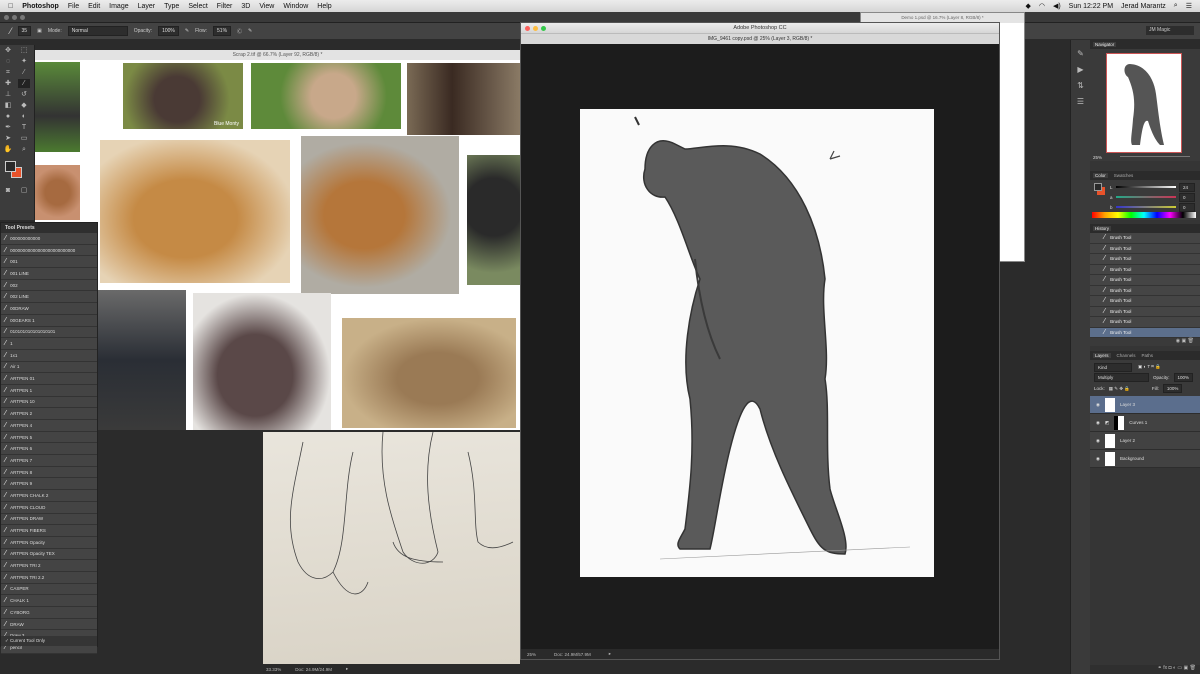 This screenshot has width=1200, height=674. What do you see at coordinates (49, 507) in the screenshot?
I see `tool-preset-item: ⁄ ARTPEN CLOUD` at bounding box center [49, 507].